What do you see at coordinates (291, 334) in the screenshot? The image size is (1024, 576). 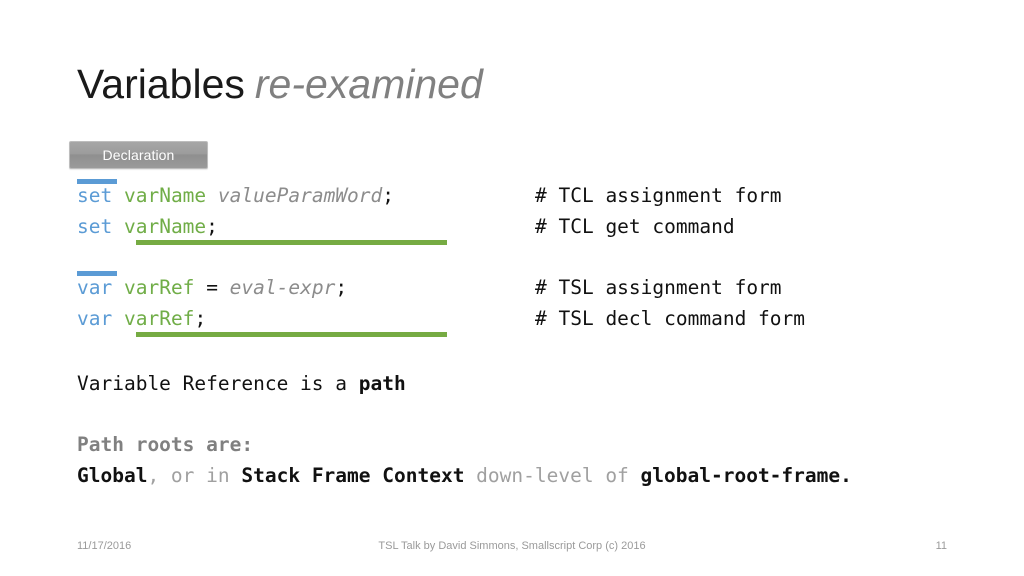 I see `identifier-underline-bar-tsl` at bounding box center [291, 334].